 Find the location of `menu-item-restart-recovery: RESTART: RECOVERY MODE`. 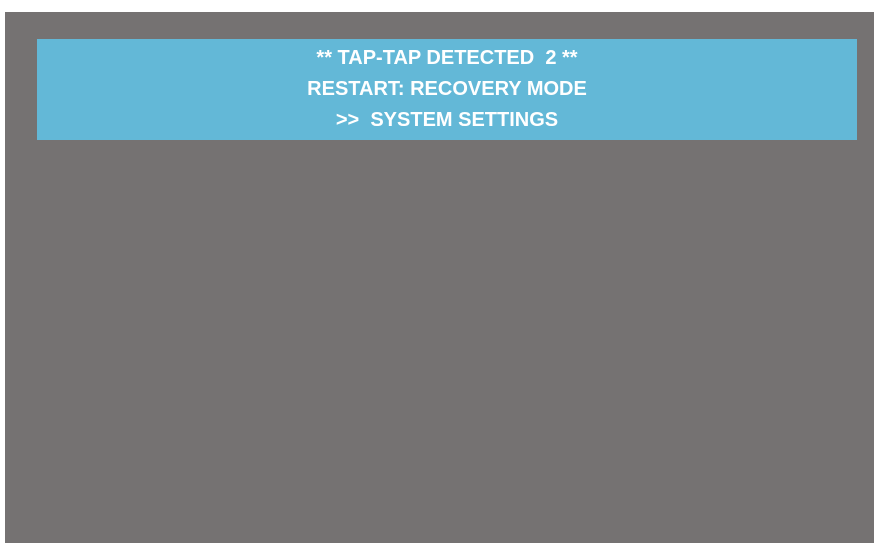

menu-item-restart-recovery: RESTART: RECOVERY MODE is located at coordinates (447, 89).